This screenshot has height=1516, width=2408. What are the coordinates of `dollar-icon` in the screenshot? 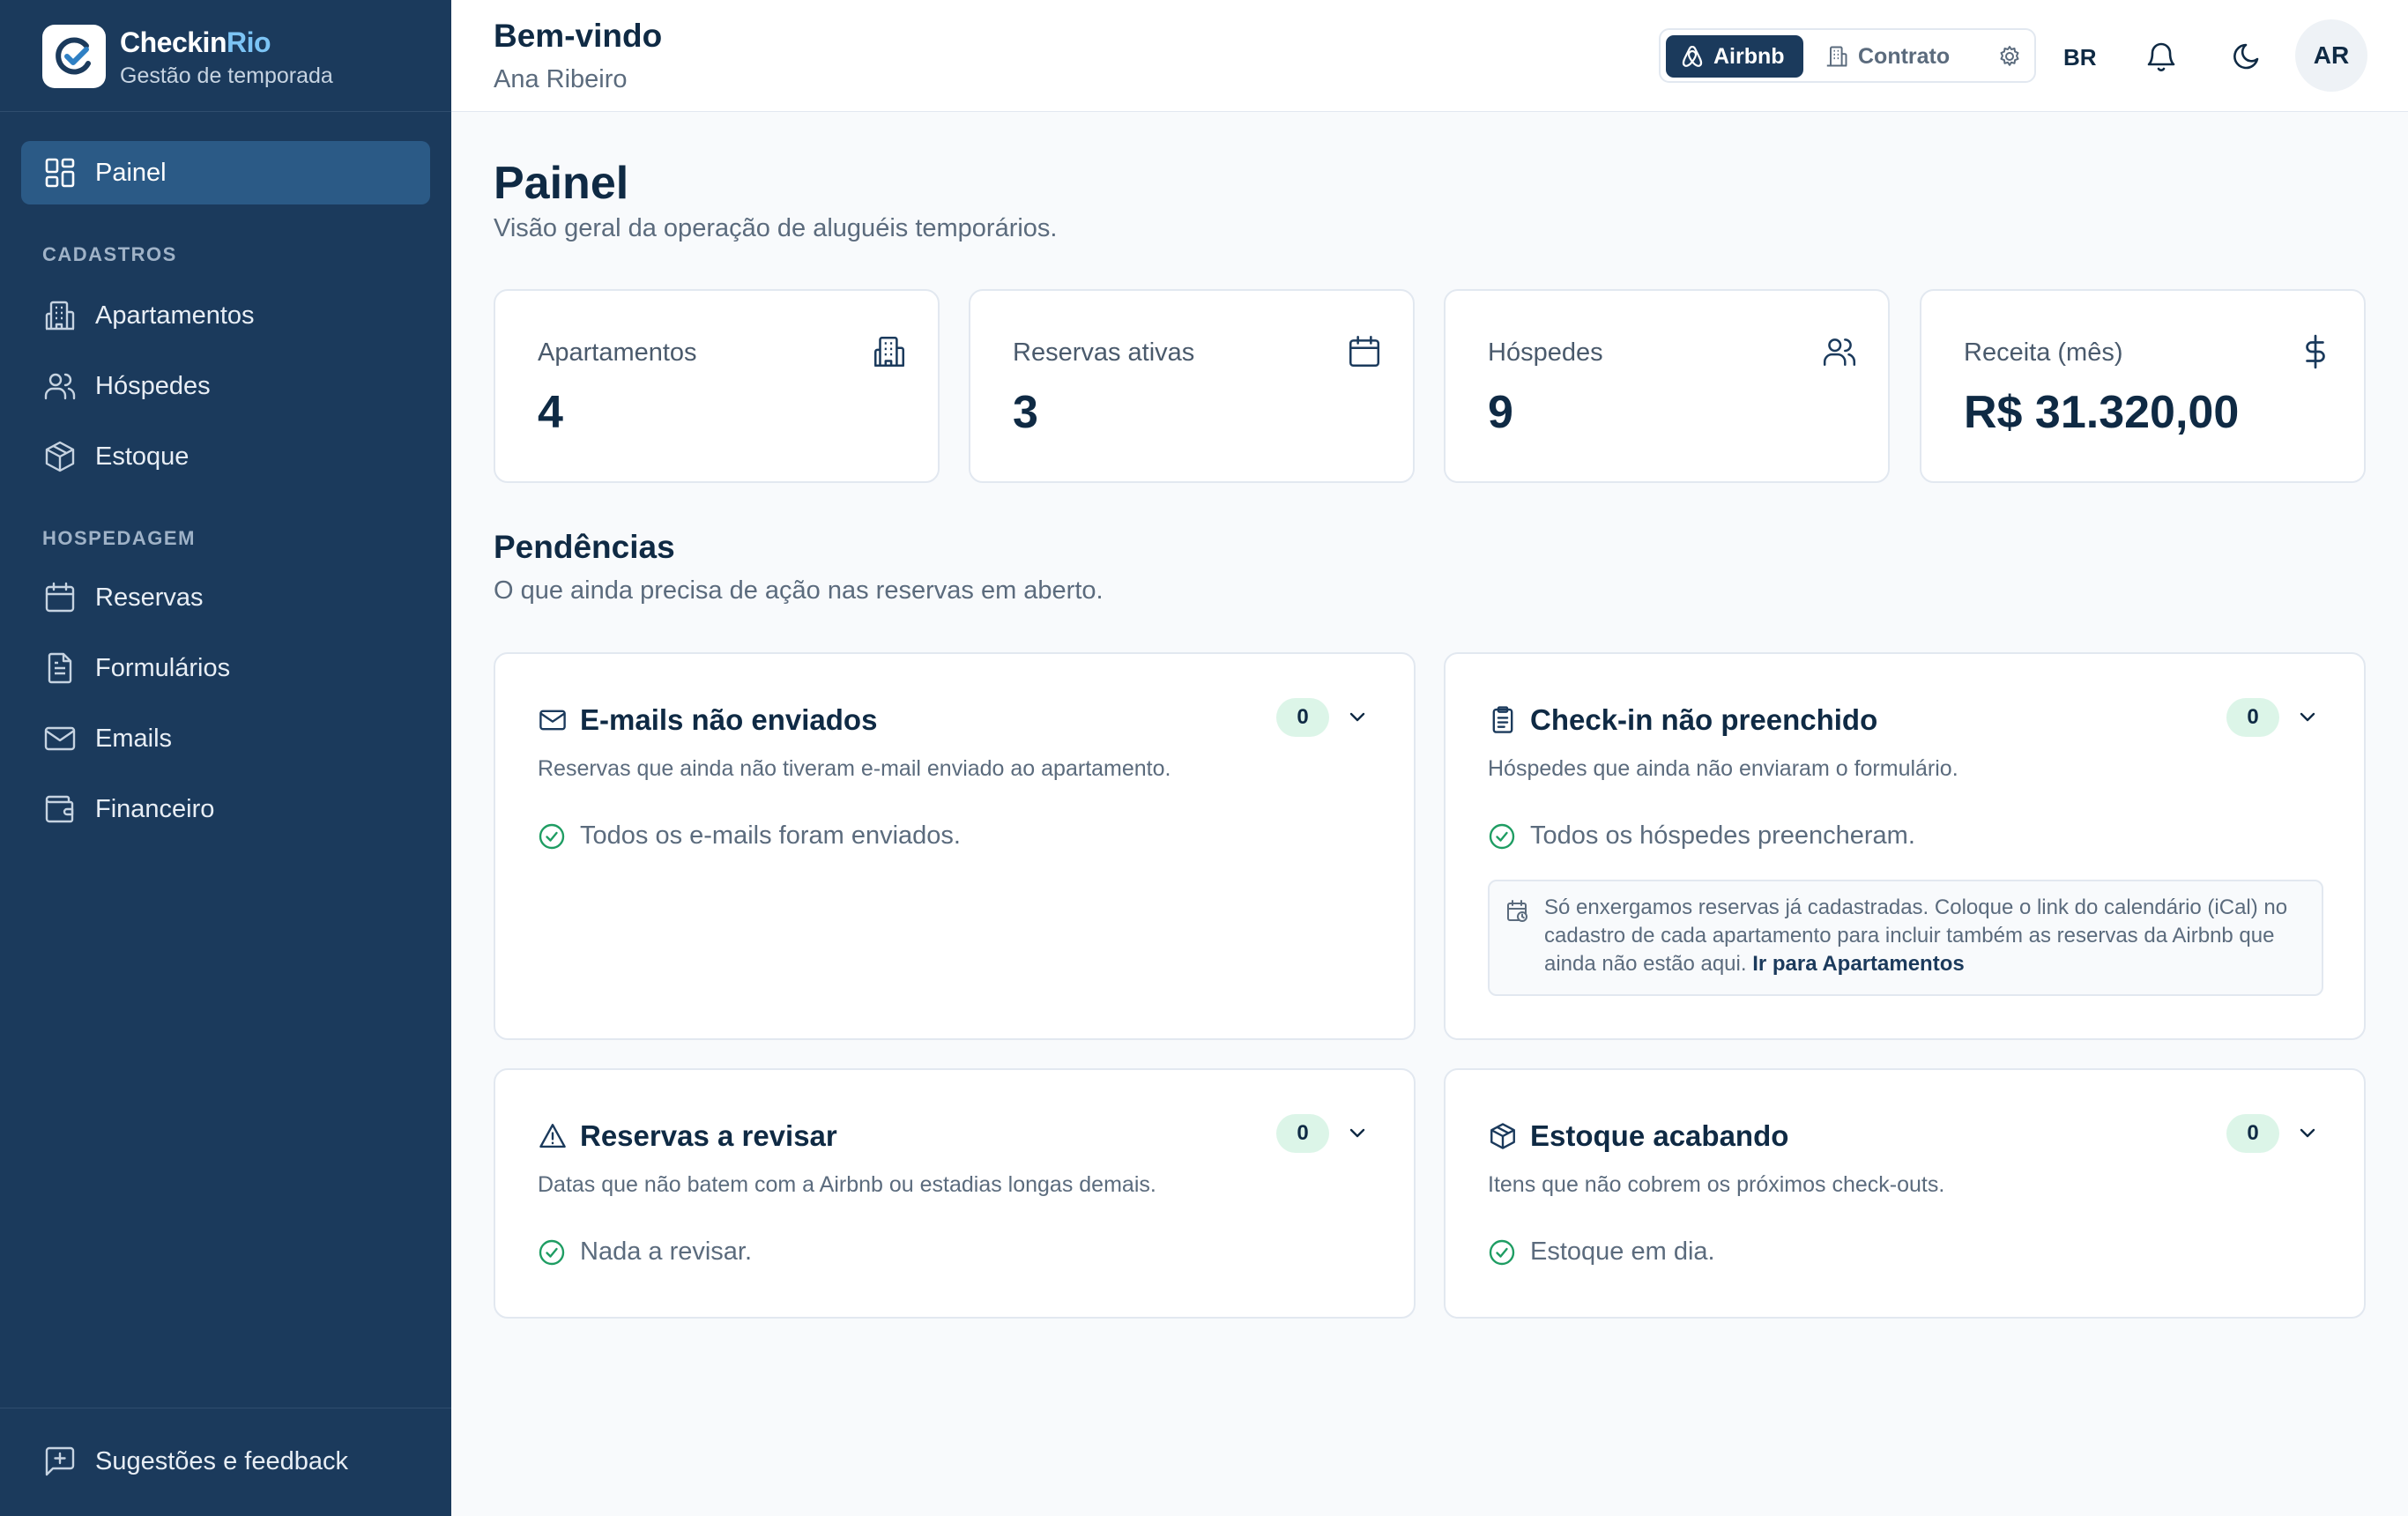 It's located at (2315, 351).